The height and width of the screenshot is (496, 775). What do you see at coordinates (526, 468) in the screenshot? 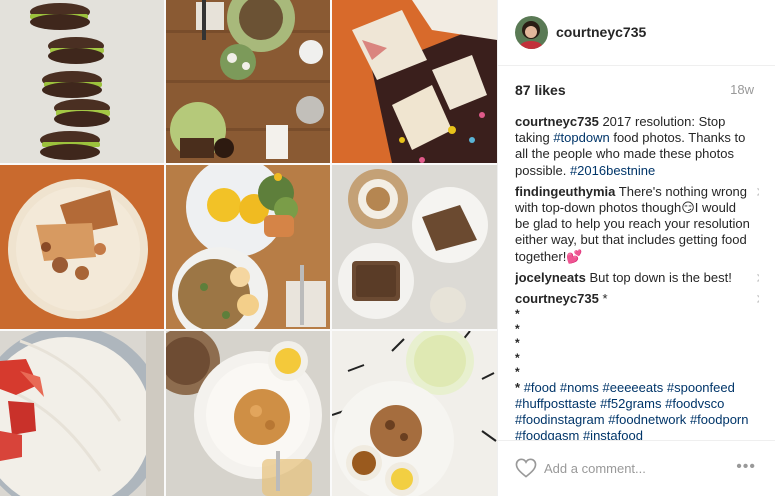
I see `heart-icon` at bounding box center [526, 468].